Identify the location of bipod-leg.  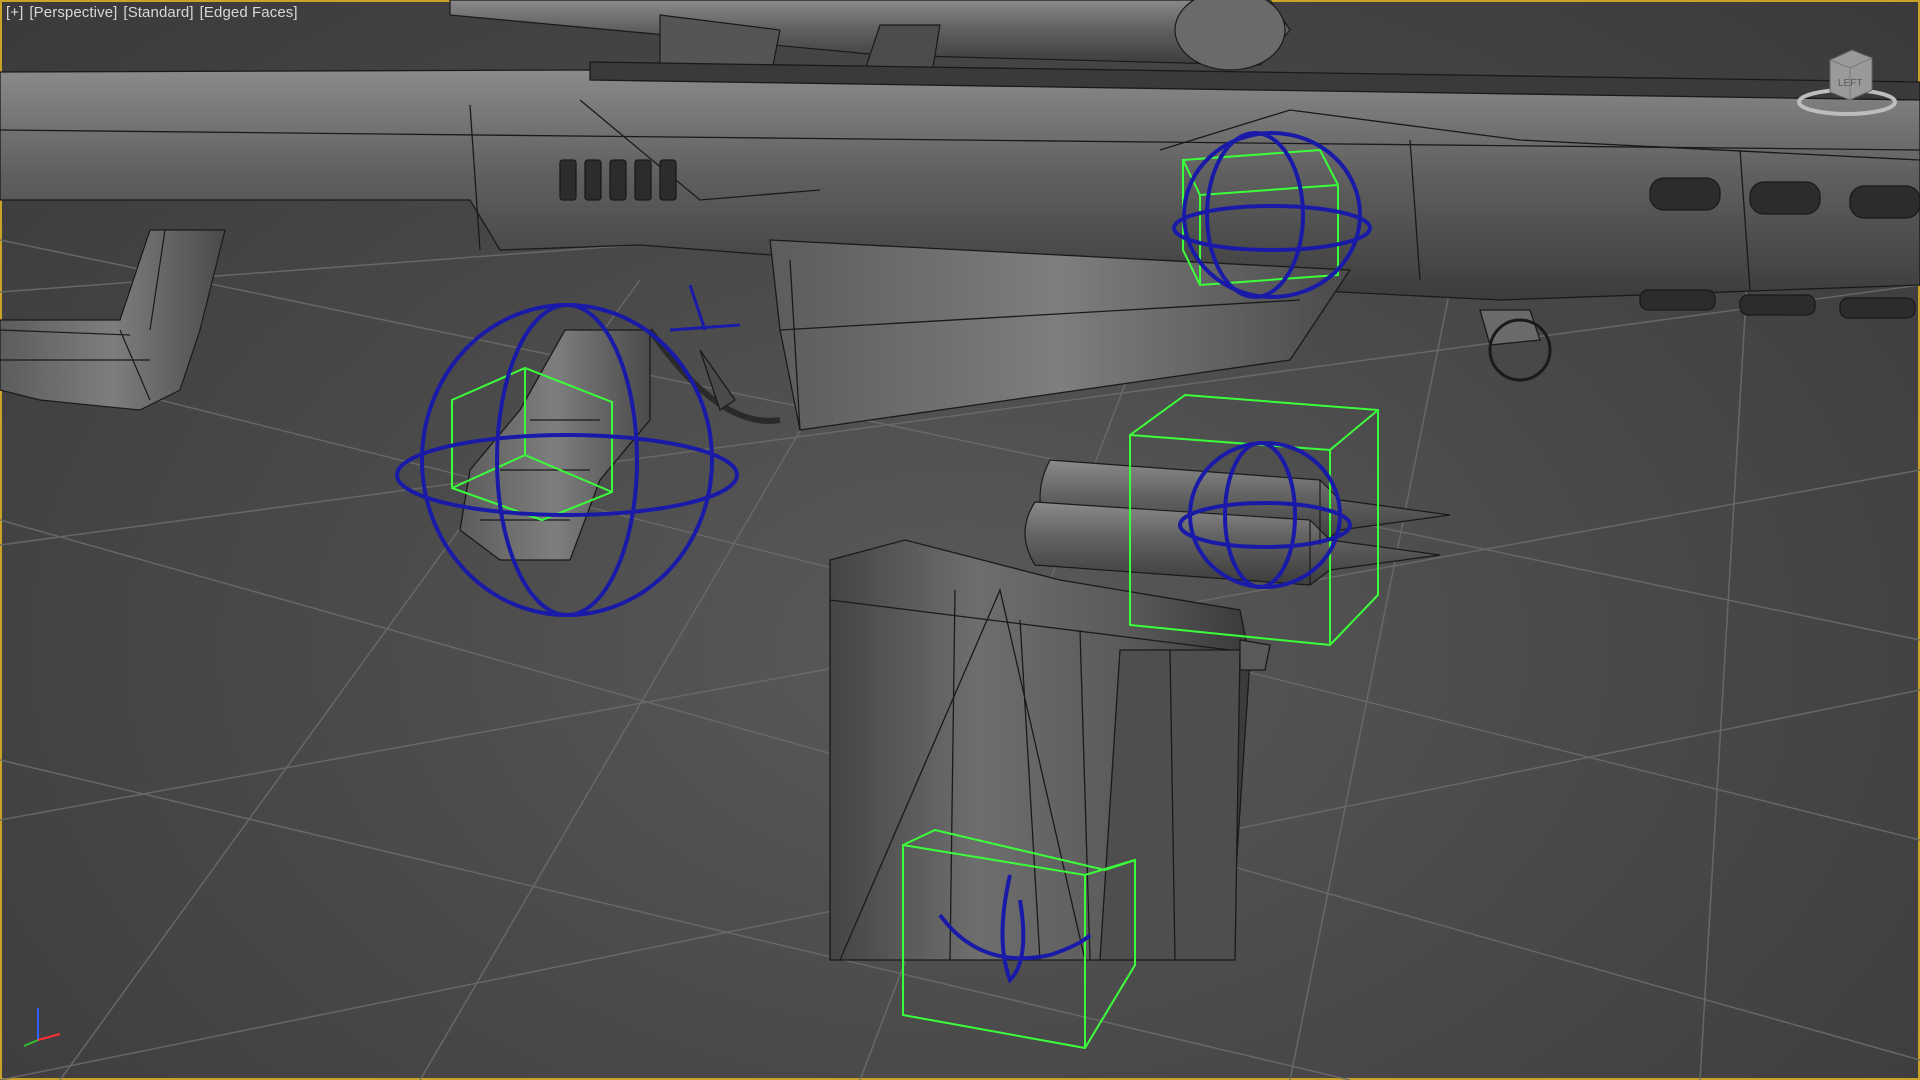
(113, 320).